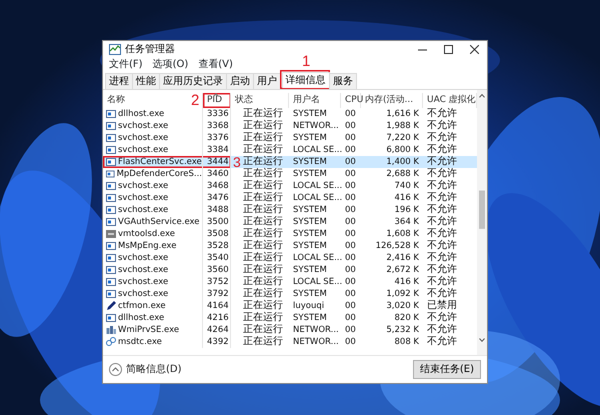  What do you see at coordinates (402, 294) in the screenshot?
I see `table-cell-text: 1,092 K` at bounding box center [402, 294].